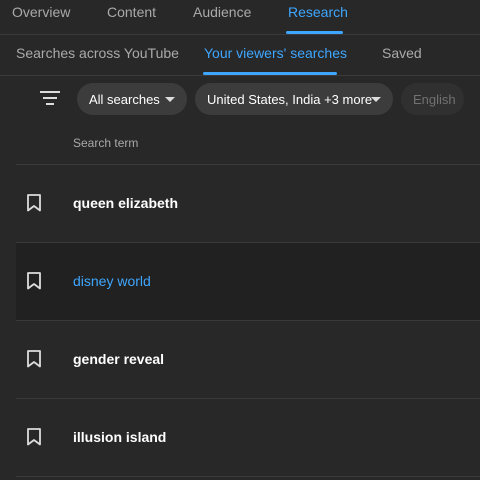  What do you see at coordinates (126, 203) in the screenshot?
I see `search-term: queen elizabeth` at bounding box center [126, 203].